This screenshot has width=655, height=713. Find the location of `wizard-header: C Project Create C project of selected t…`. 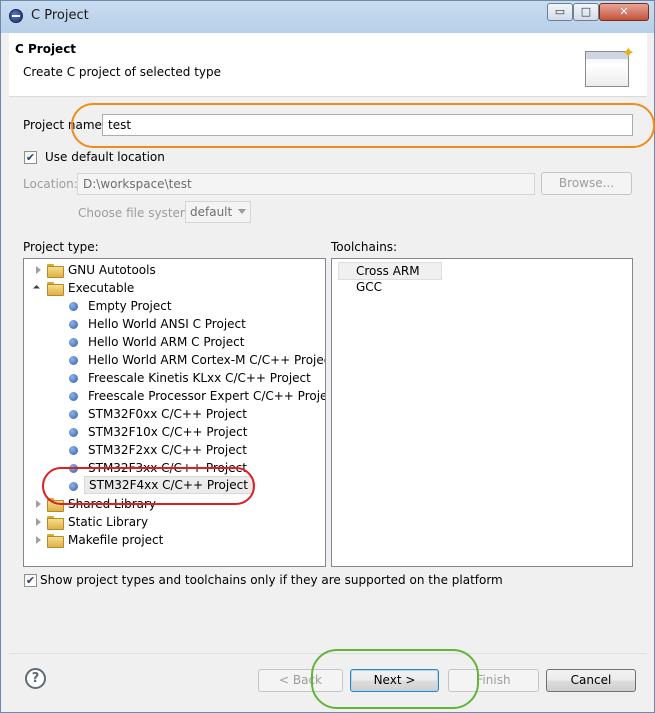

wizard-header: C Project Create C project of selected t… is located at coordinates (328, 65).